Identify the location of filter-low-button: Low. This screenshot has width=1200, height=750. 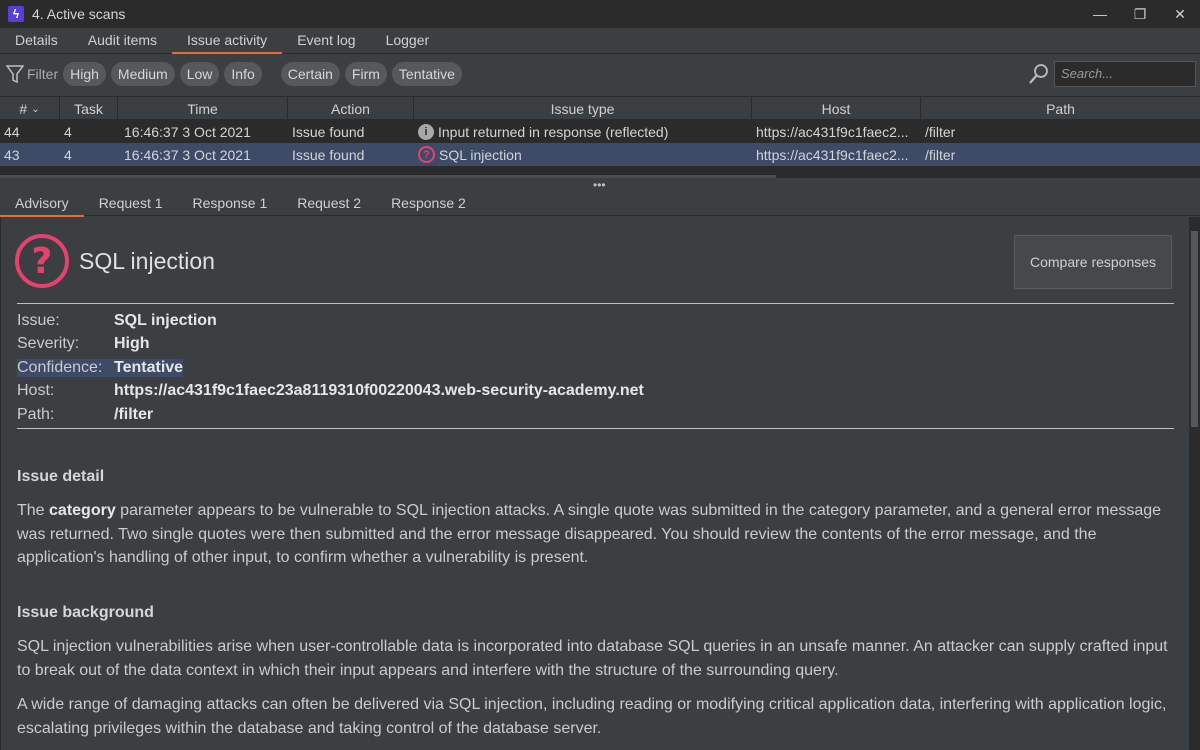
(199, 74).